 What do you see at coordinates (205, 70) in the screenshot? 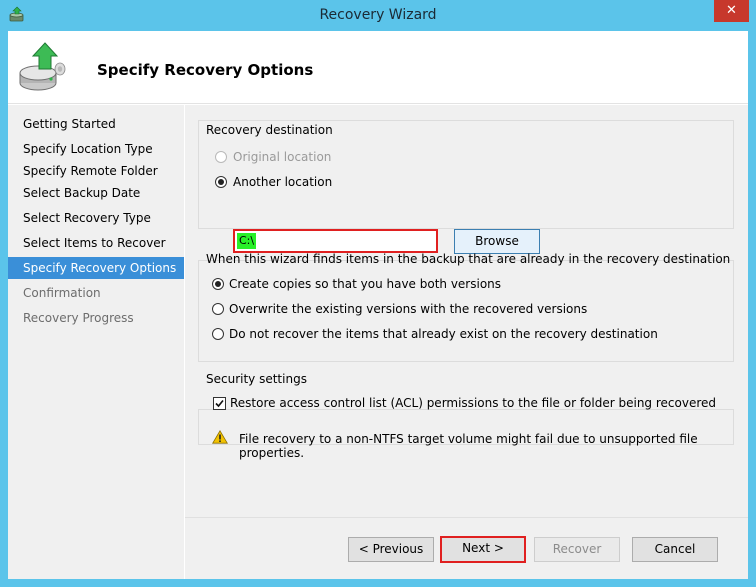
I see `page-title: Specify Recovery Options` at bounding box center [205, 70].